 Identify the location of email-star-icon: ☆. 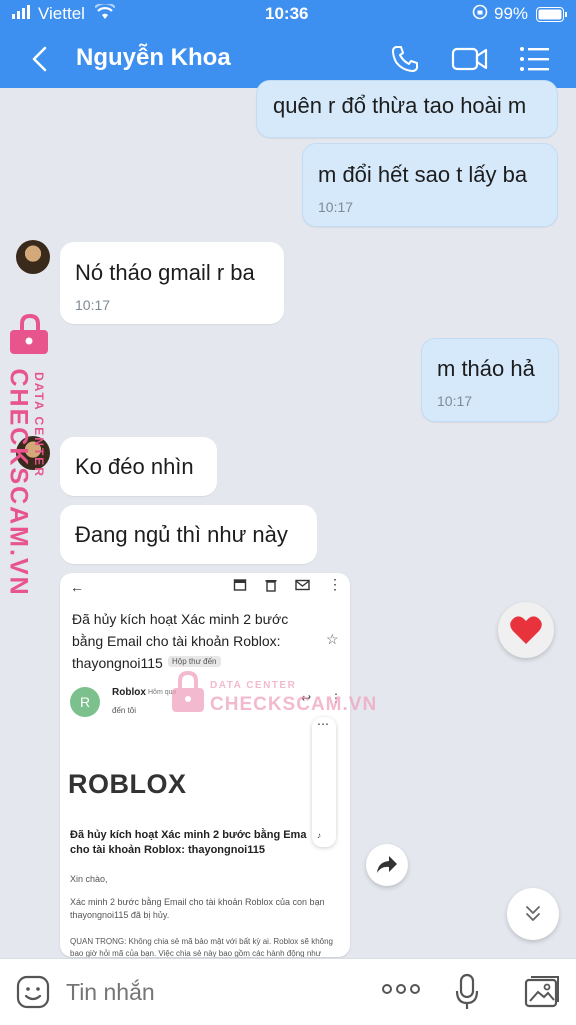
(332, 639).